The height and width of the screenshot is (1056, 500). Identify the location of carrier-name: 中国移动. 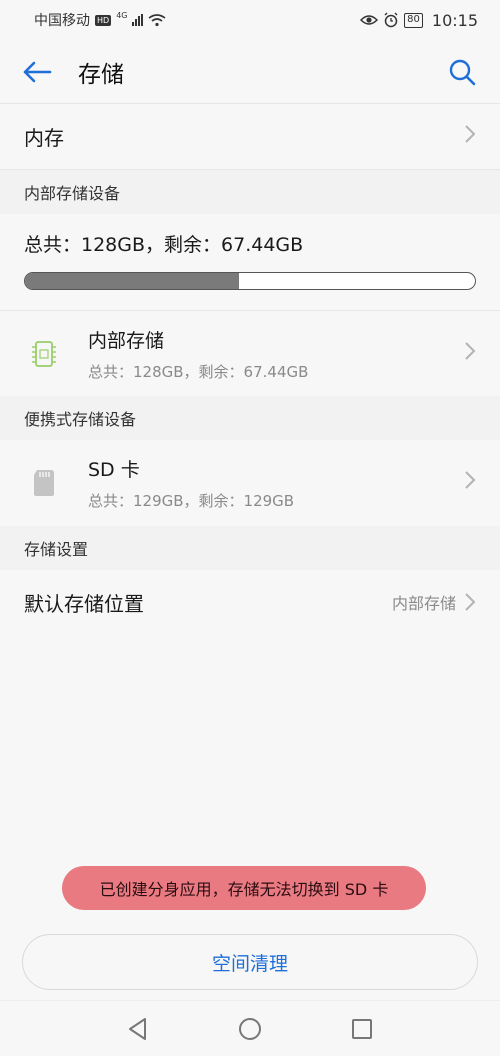
(62, 21).